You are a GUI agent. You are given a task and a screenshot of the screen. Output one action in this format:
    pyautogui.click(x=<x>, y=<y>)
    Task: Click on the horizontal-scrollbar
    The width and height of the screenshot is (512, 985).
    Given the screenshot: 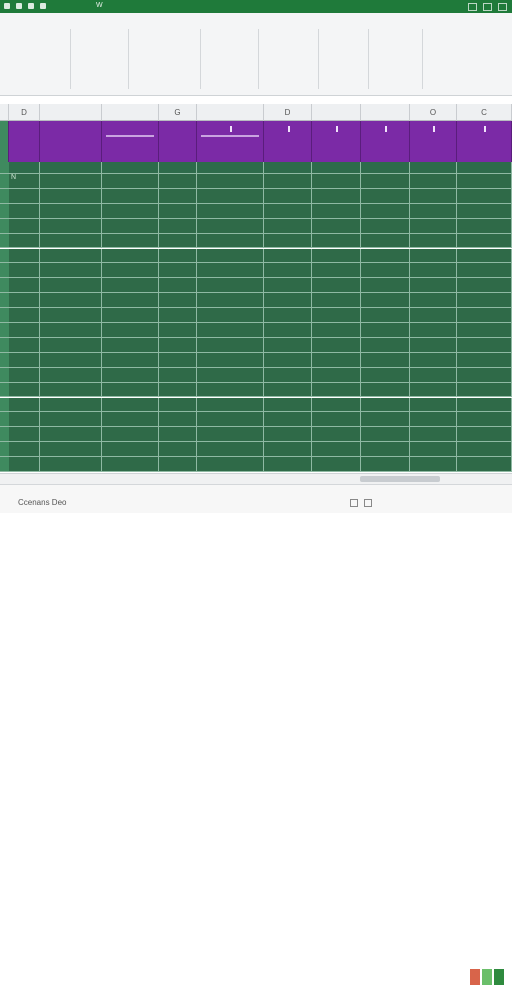 What is the action you would take?
    pyautogui.click(x=256, y=478)
    